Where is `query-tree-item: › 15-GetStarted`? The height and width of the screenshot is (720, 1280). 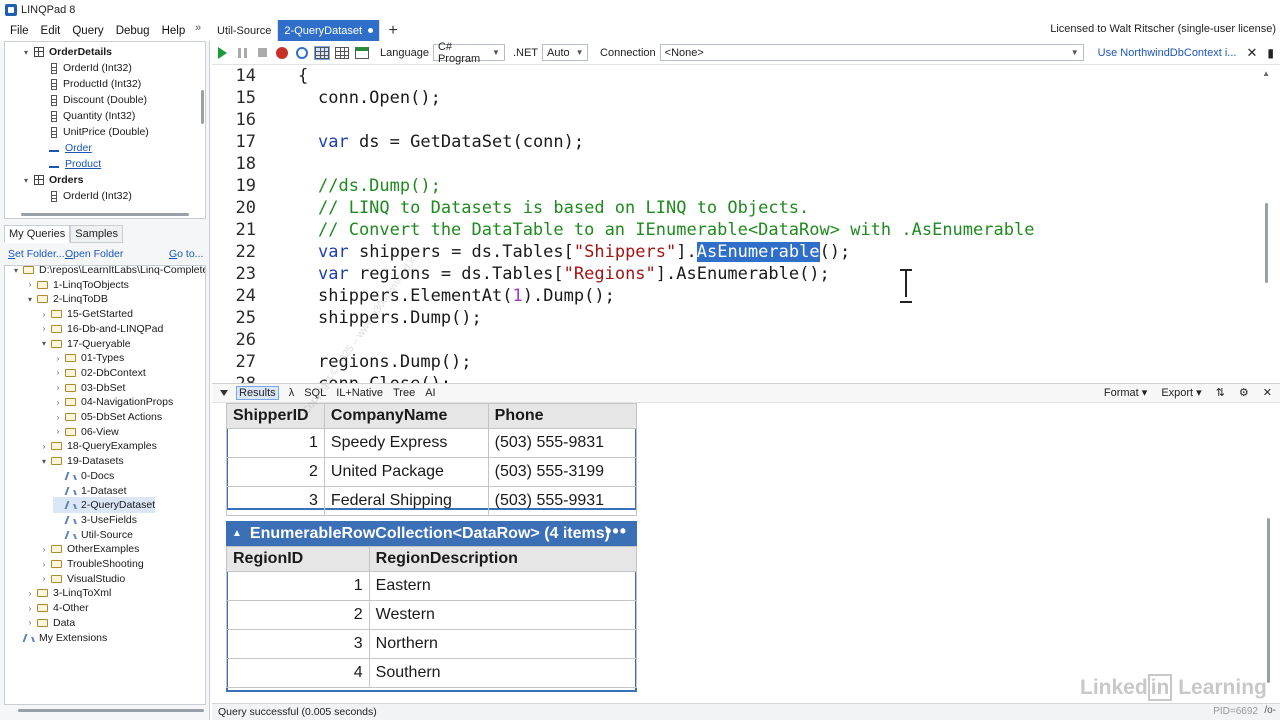
query-tree-item: › 15-GetStarted is located at coordinates (86, 314).